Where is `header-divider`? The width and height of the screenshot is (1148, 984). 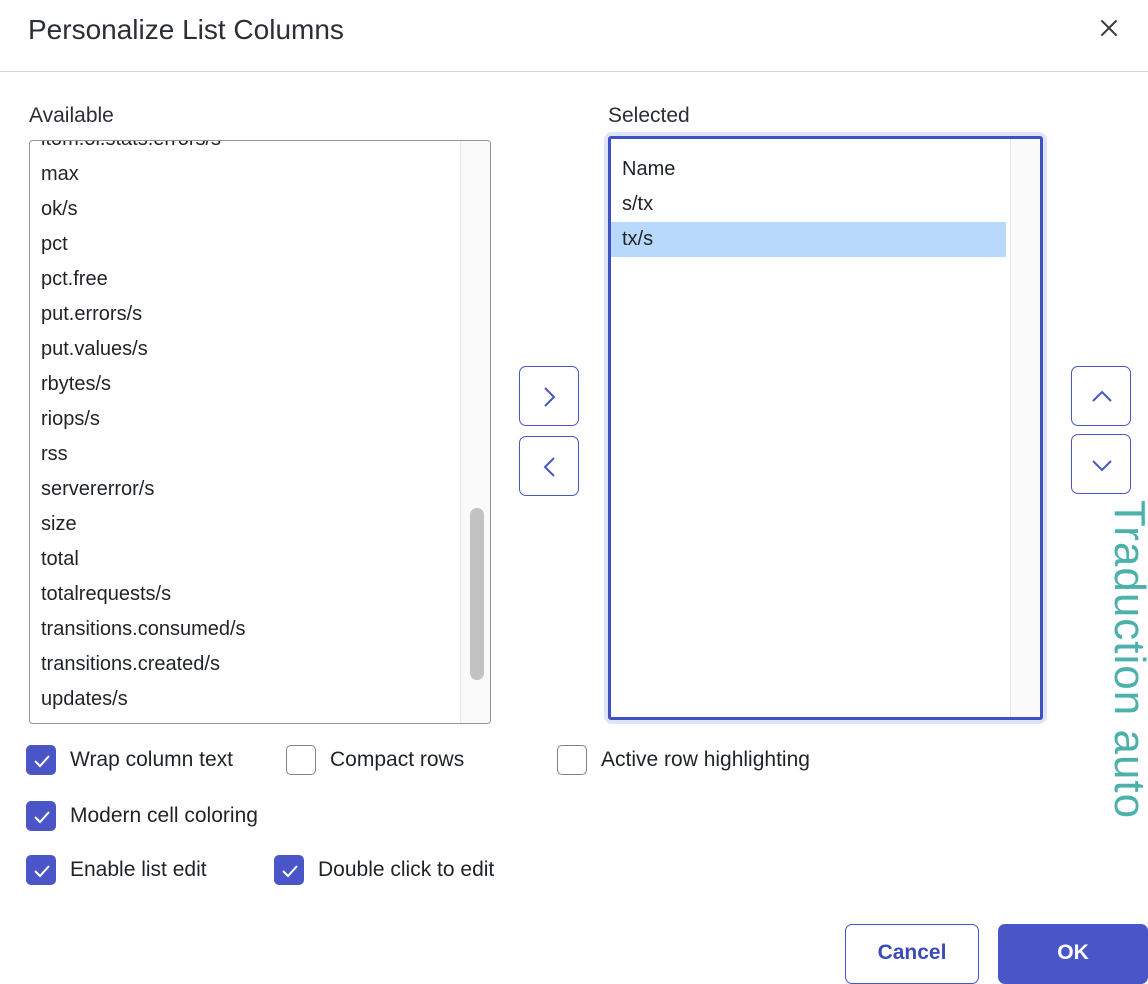 header-divider is located at coordinates (574, 71).